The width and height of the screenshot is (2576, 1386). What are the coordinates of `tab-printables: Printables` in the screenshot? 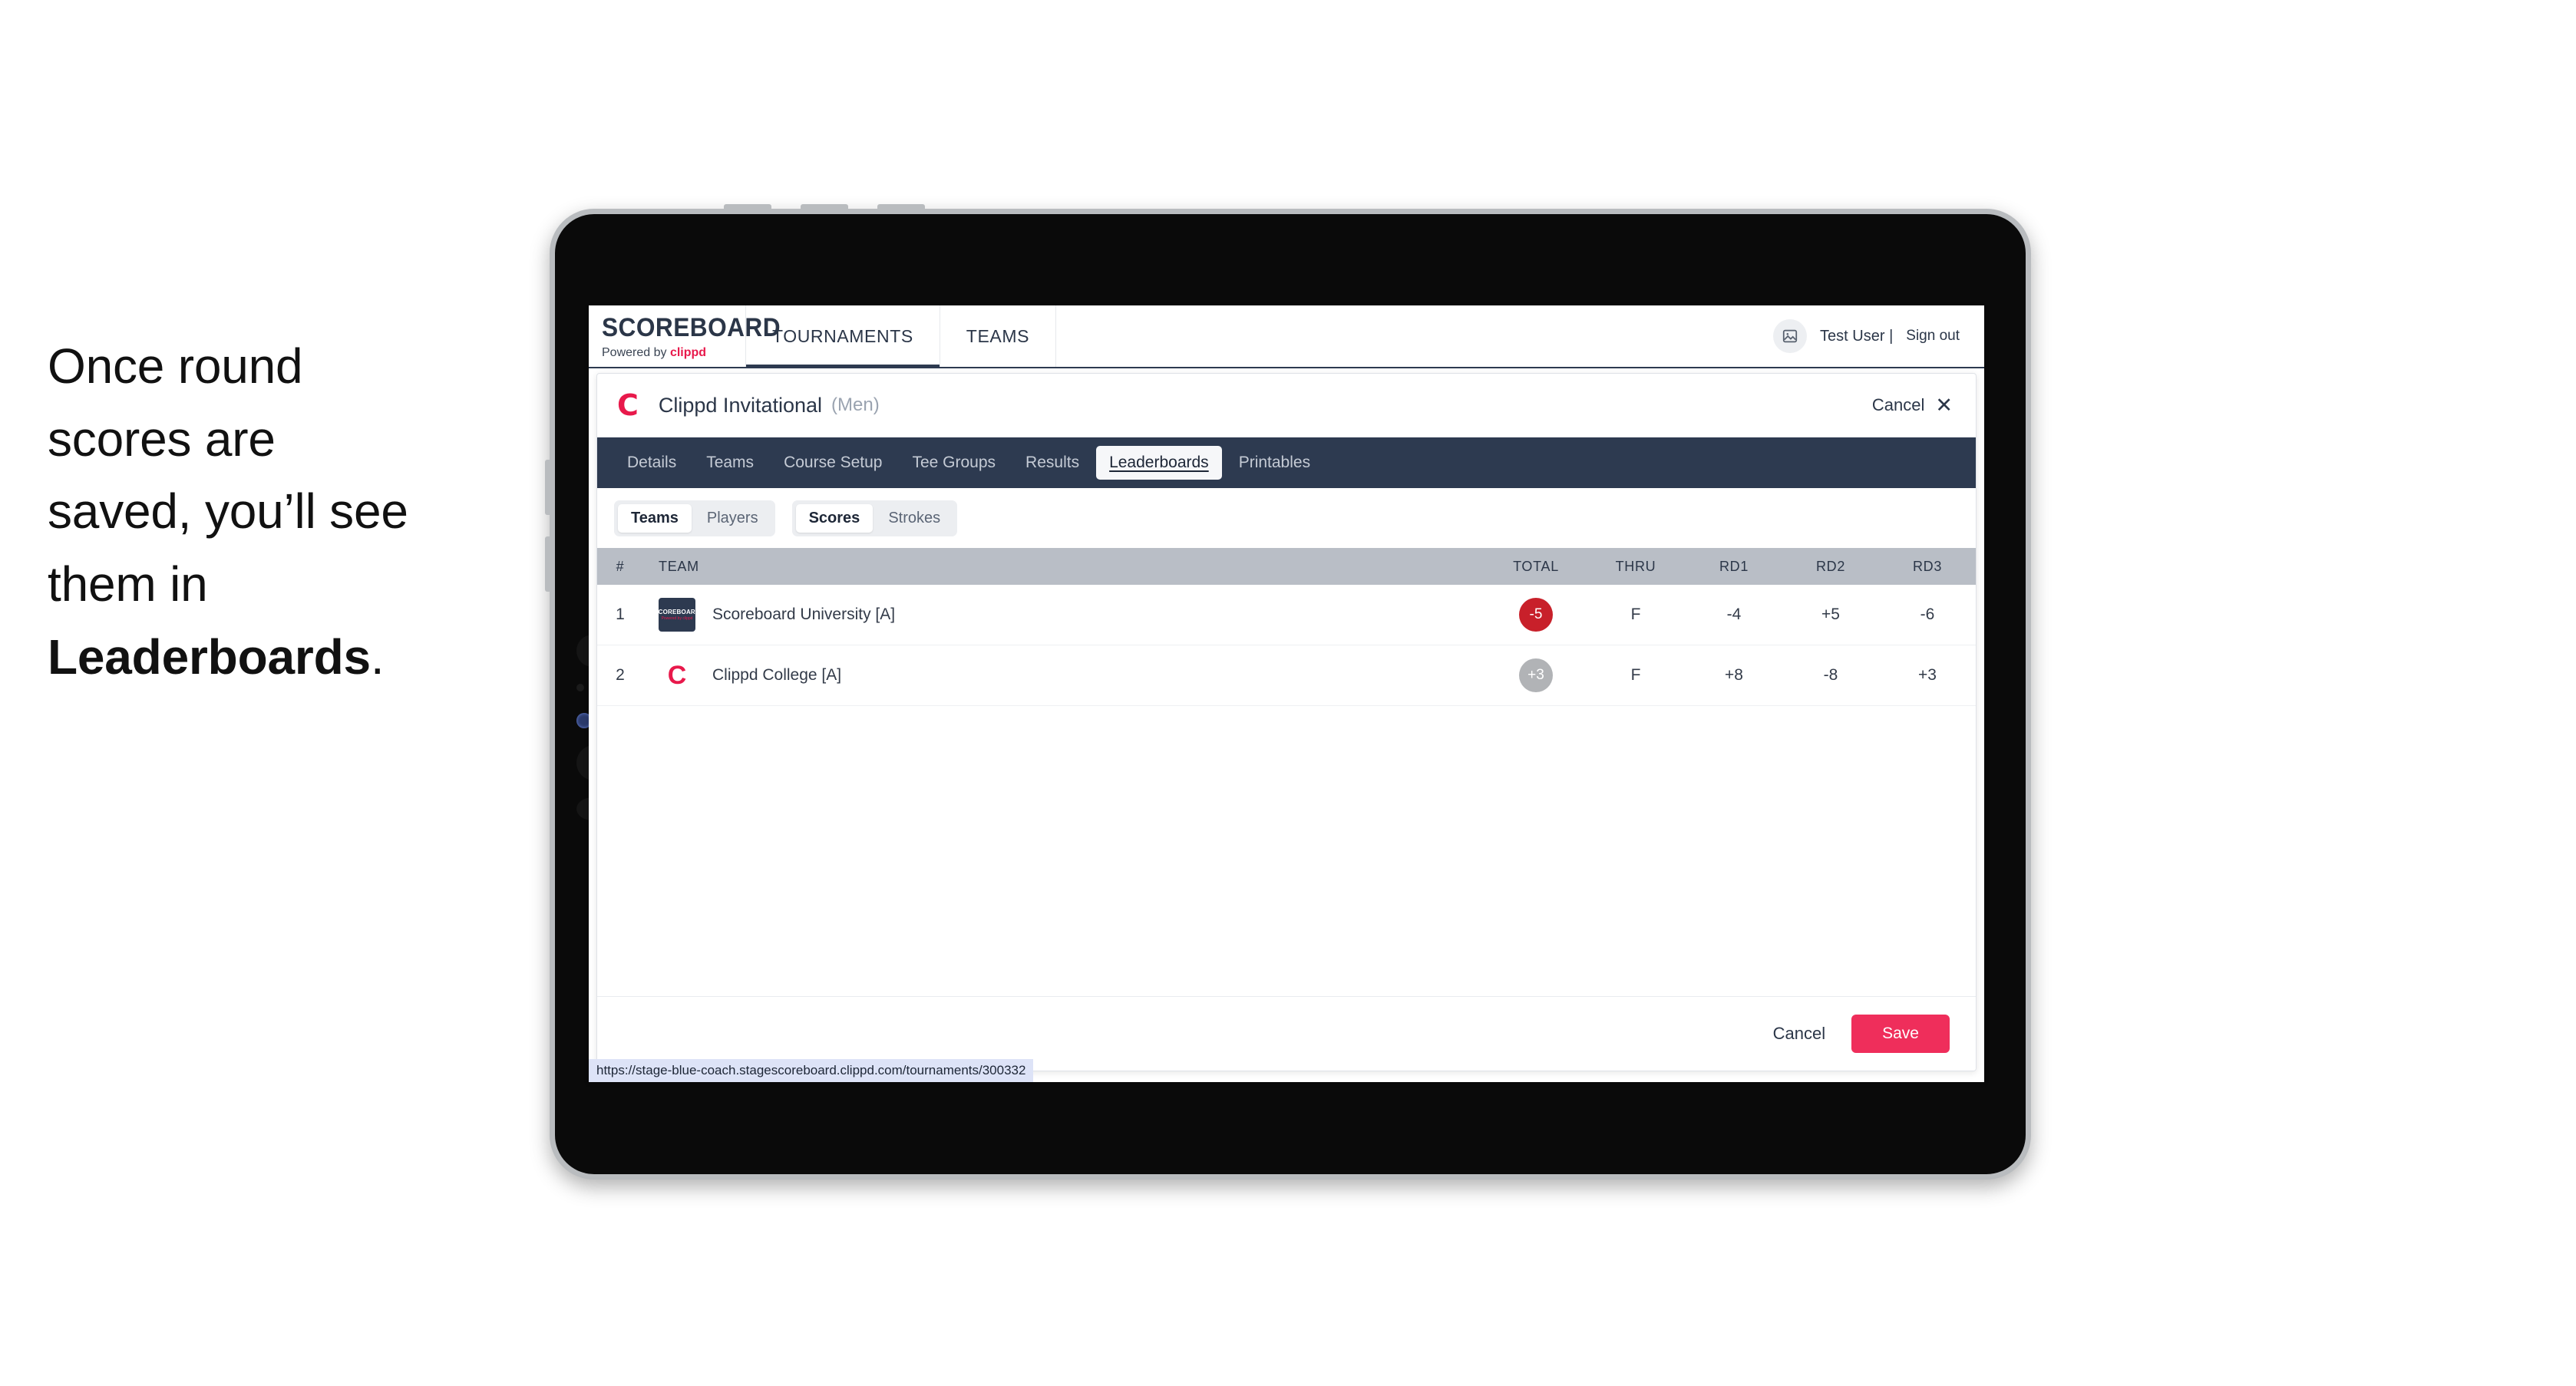 It's located at (1274, 463).